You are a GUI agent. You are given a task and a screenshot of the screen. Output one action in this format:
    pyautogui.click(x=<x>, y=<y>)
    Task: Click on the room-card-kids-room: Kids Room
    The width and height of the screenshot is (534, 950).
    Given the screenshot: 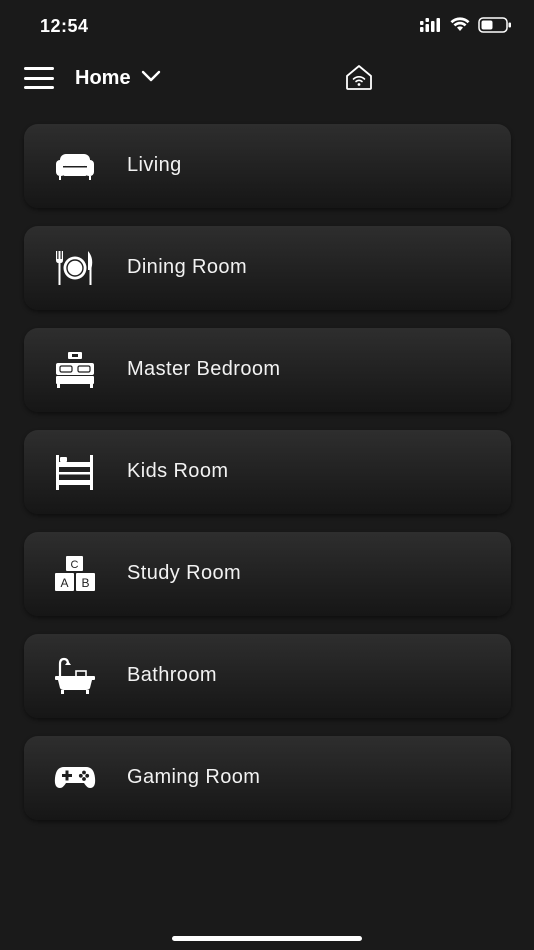 What is the action you would take?
    pyautogui.click(x=267, y=472)
    